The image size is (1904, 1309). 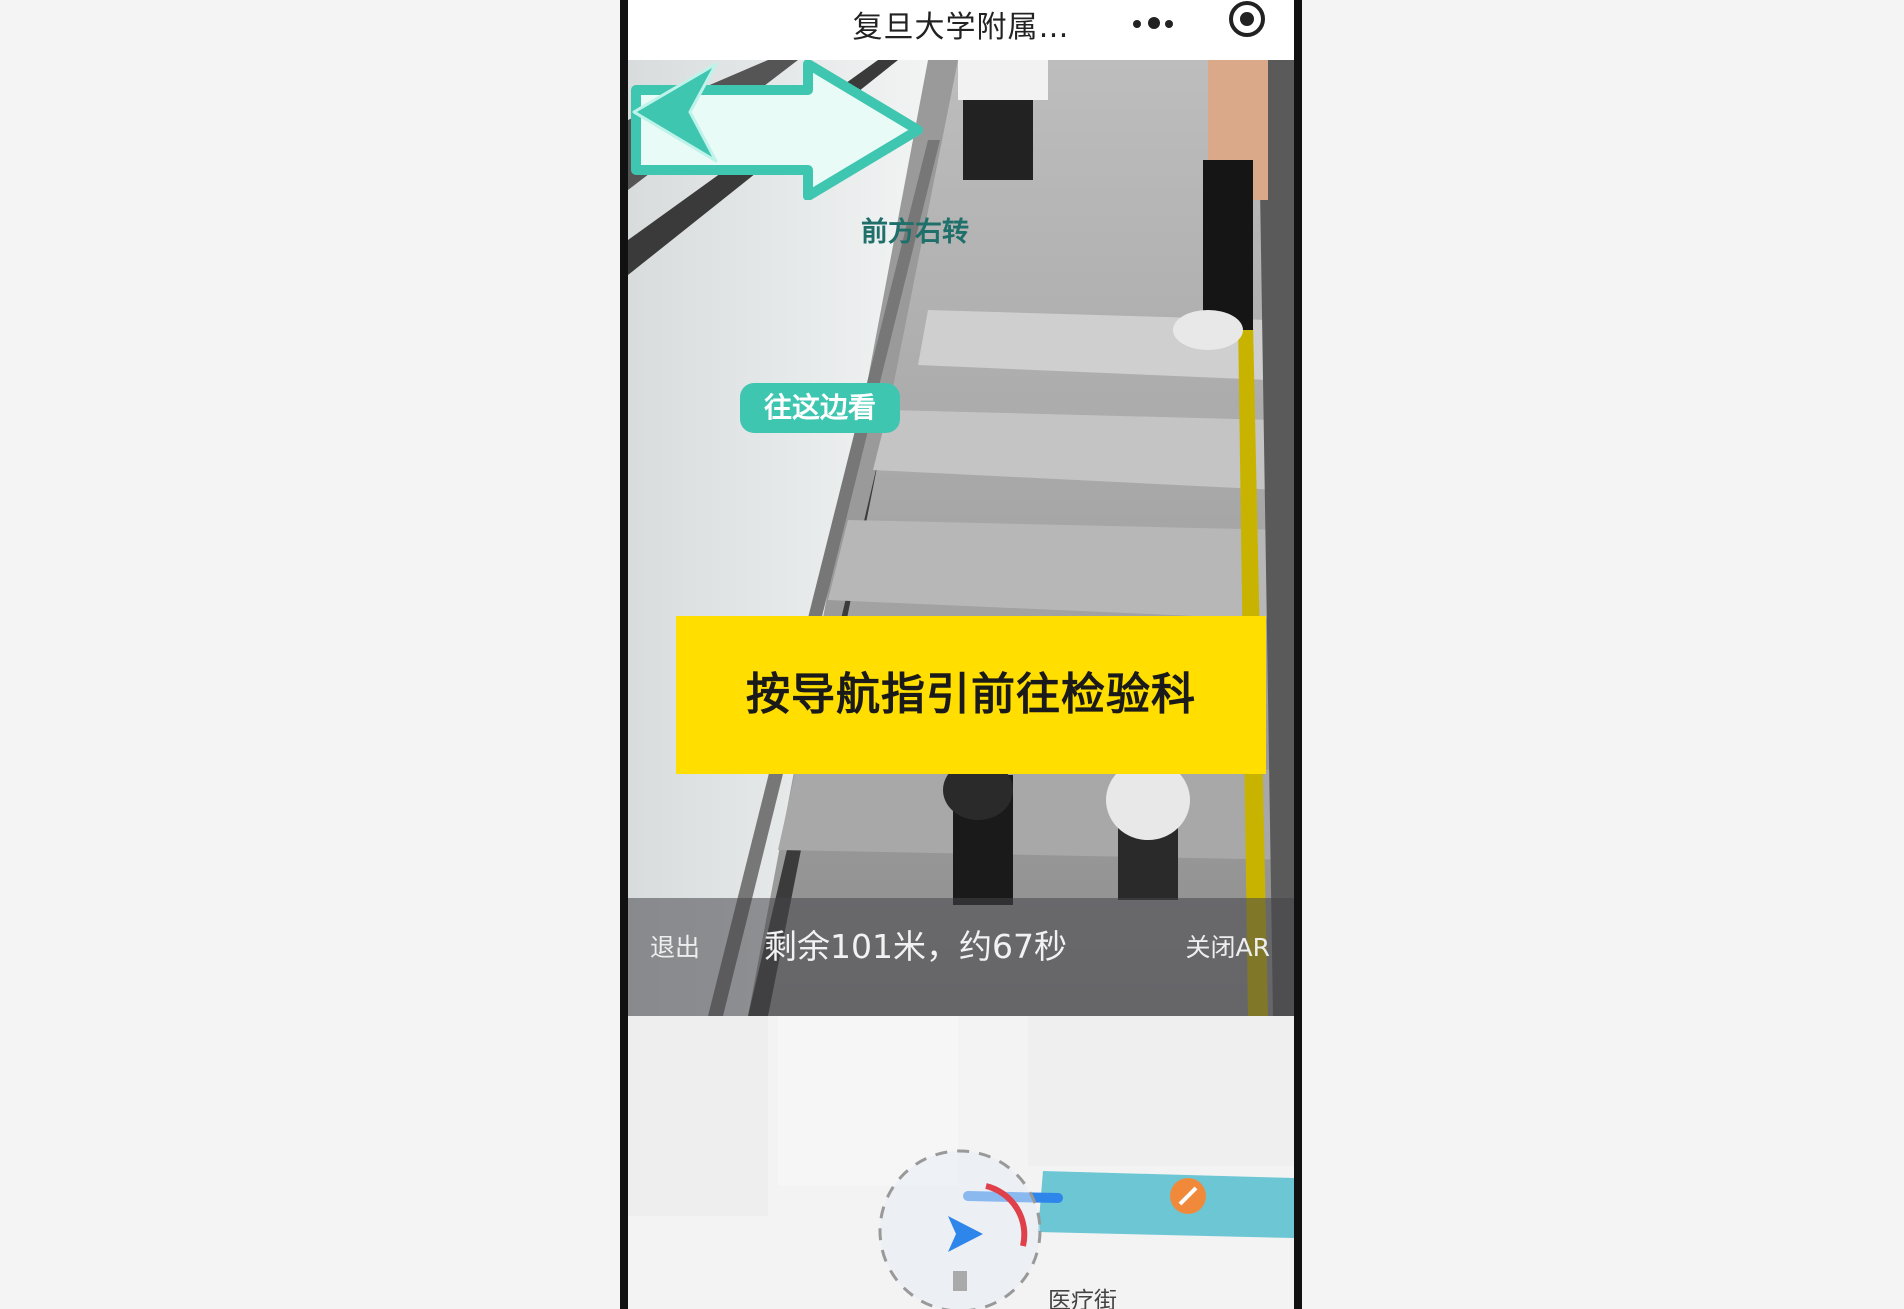 What do you see at coordinates (915, 232) in the screenshot?
I see `turn-right-label: 前方右转` at bounding box center [915, 232].